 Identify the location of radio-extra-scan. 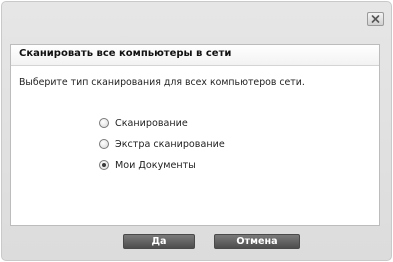
(104, 144).